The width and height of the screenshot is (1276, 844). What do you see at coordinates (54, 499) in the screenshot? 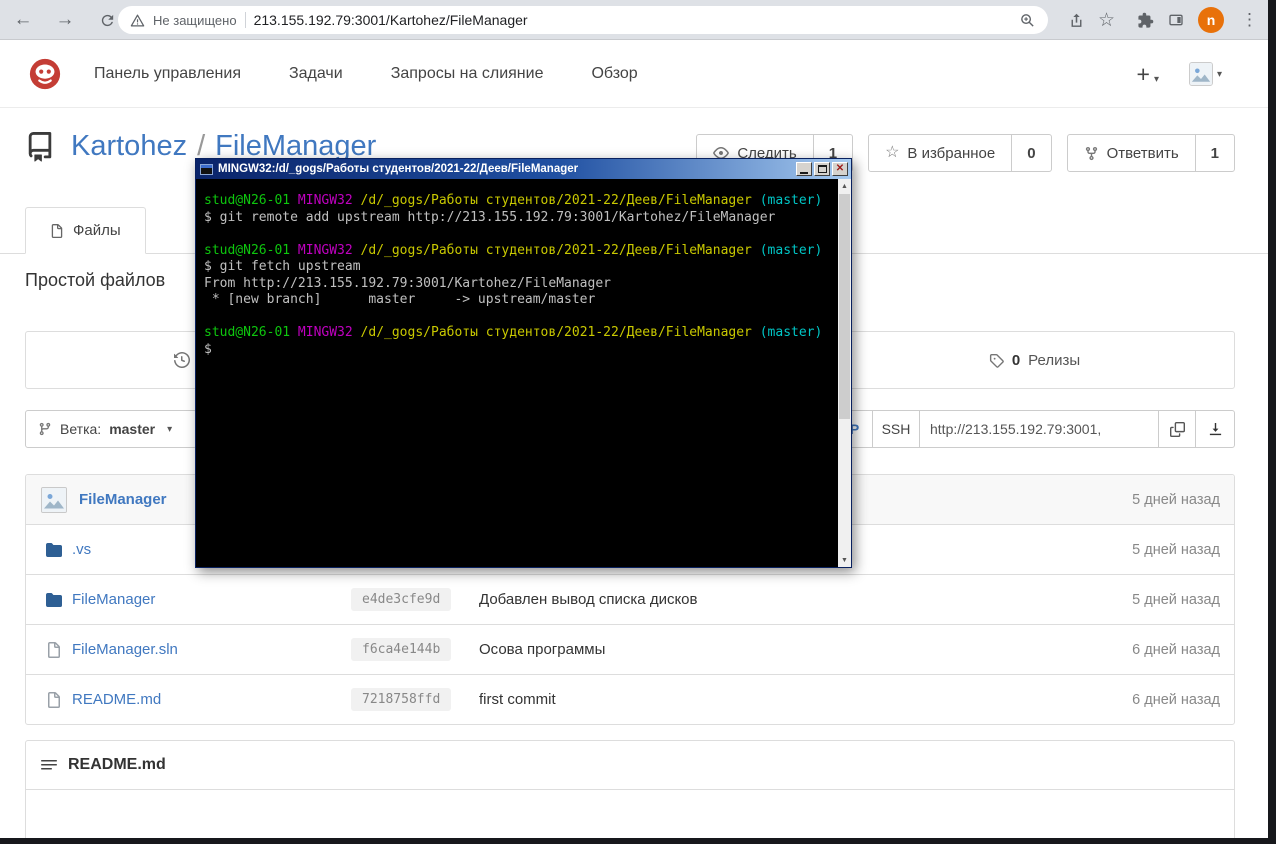
I see `committer-avatar` at bounding box center [54, 499].